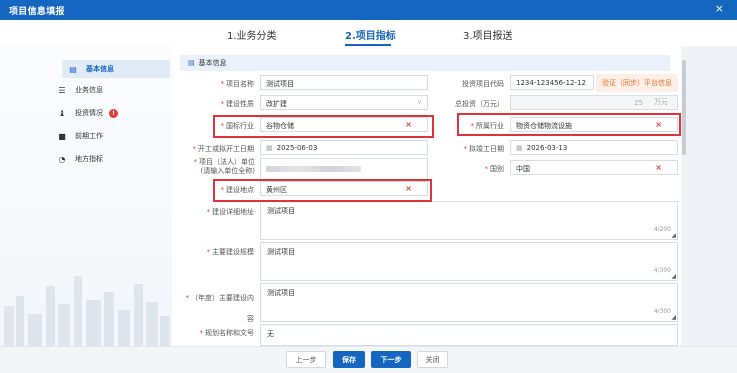 The height and width of the screenshot is (373, 737). Describe the element at coordinates (224, 166) in the screenshot. I see `legal-unit-label: * 项目（法人）单位 (请输入单位全称)` at that location.